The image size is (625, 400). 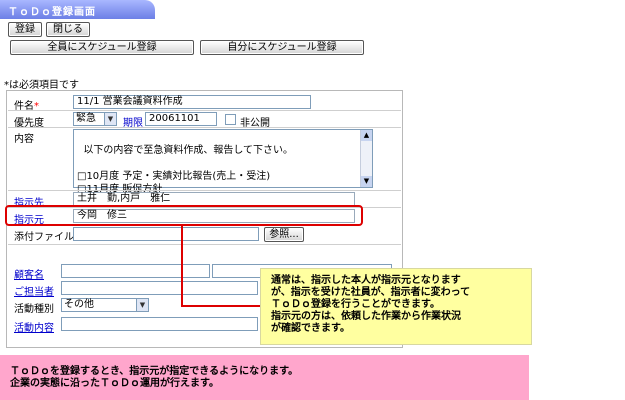 I want to click on note-line: 企業の実態に沿ったＴｏＤｏ運用が行えます。, so click(x=114, y=383).